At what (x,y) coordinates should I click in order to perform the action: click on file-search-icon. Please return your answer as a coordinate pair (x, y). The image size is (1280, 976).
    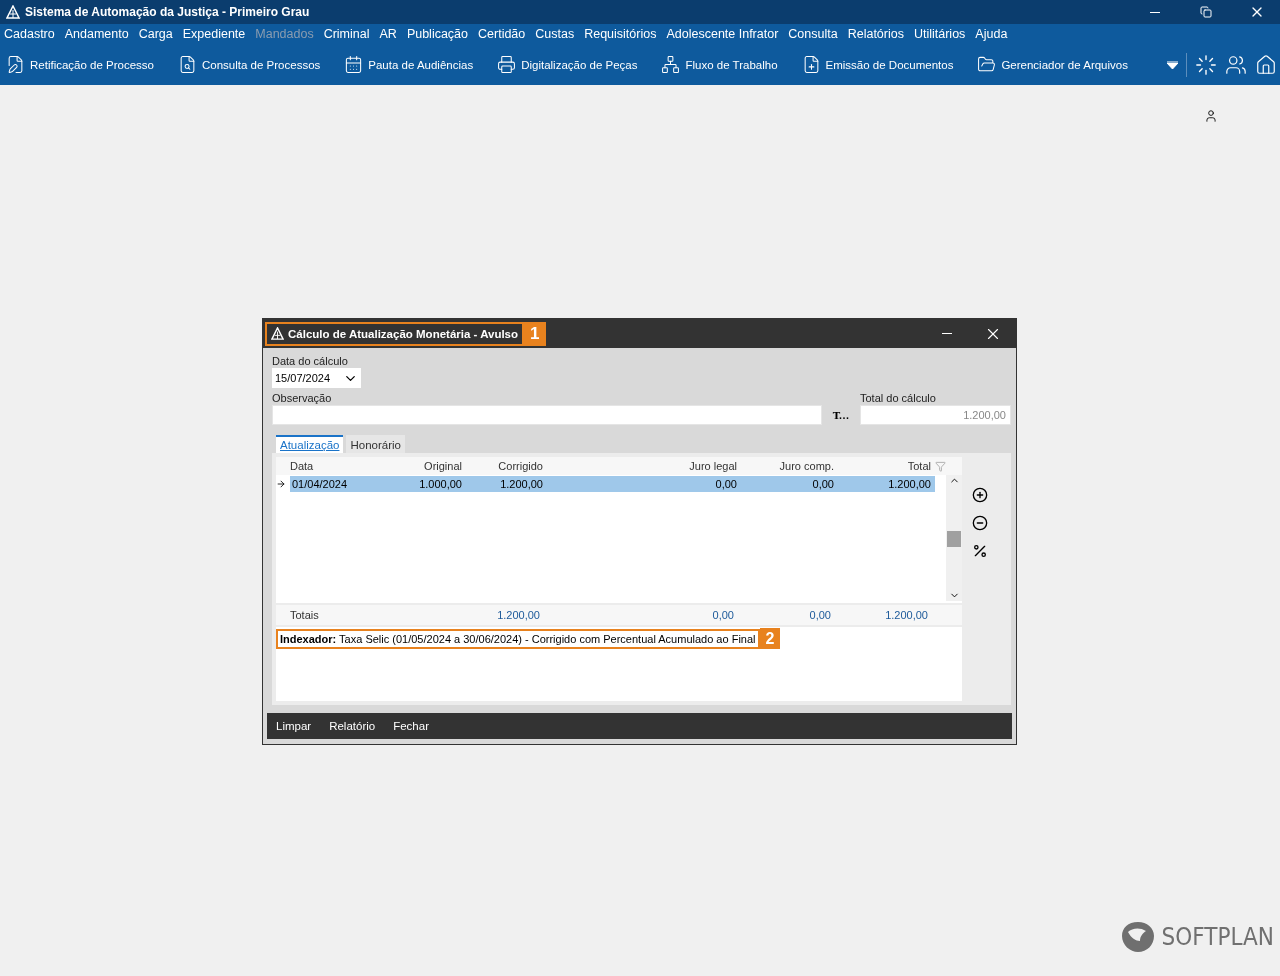
    Looking at the image, I should click on (187, 64).